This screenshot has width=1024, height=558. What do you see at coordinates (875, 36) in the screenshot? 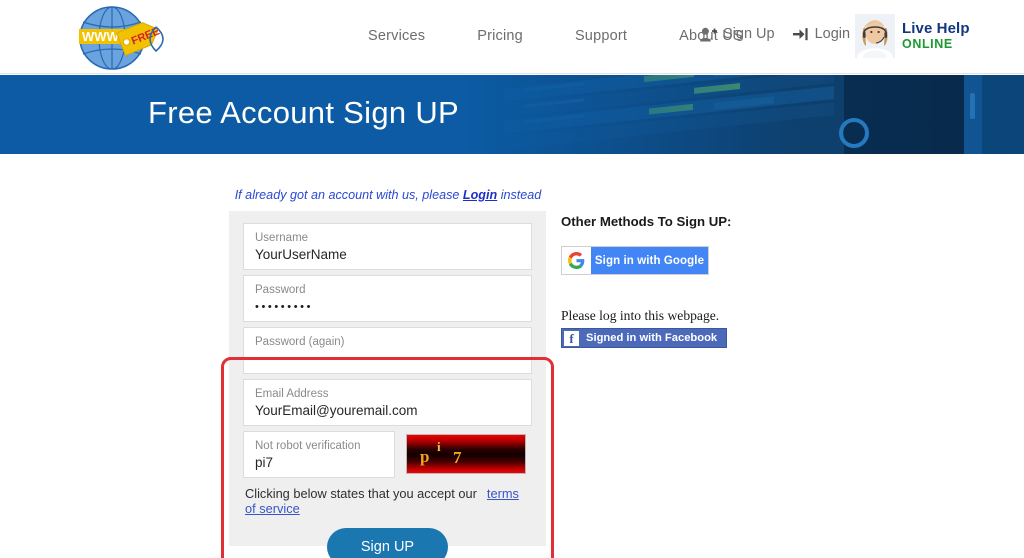
I see `support-agent-avatar` at bounding box center [875, 36].